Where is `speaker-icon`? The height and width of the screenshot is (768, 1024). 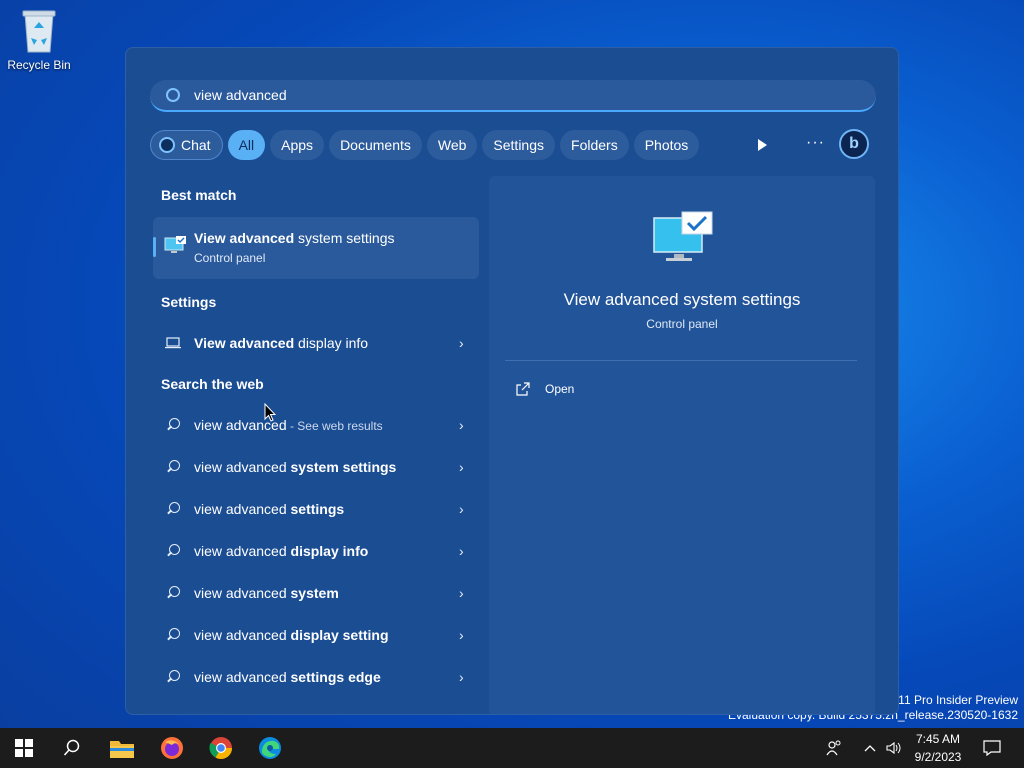
speaker-icon is located at coordinates (893, 748).